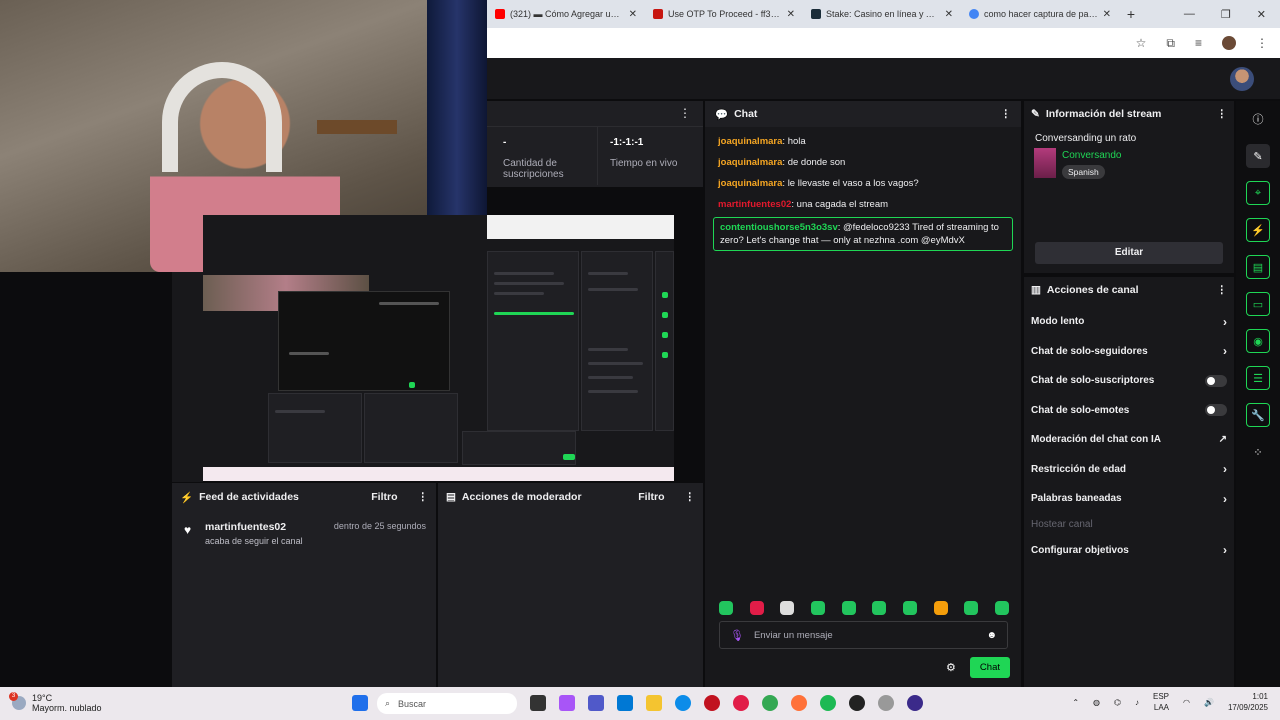 This screenshot has height=720, width=1280. I want to click on microphone-icon: ♪, so click(1137, 702).